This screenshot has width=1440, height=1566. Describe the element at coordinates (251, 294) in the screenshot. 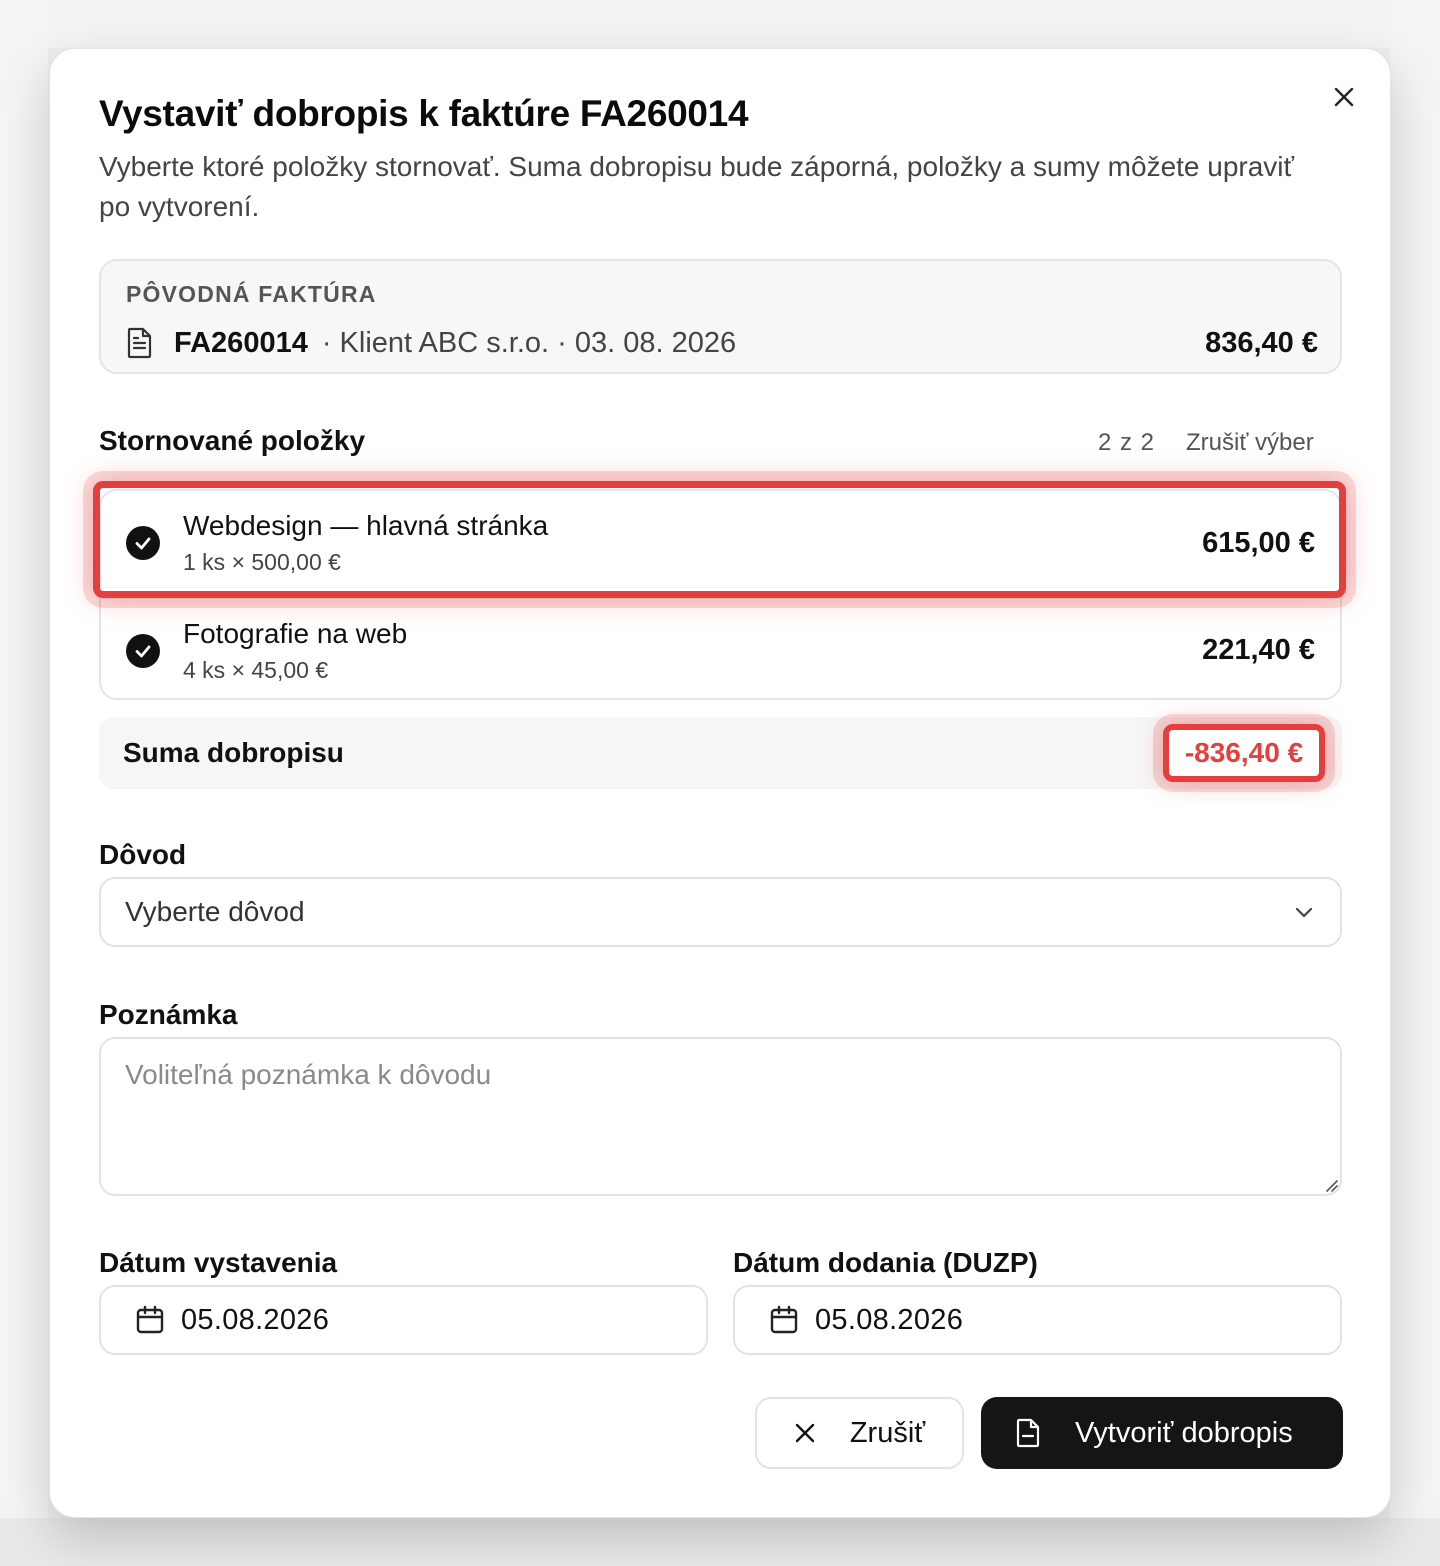

I see `original-invoice-label: PÔVODNÁ FAKTÚRA` at that location.